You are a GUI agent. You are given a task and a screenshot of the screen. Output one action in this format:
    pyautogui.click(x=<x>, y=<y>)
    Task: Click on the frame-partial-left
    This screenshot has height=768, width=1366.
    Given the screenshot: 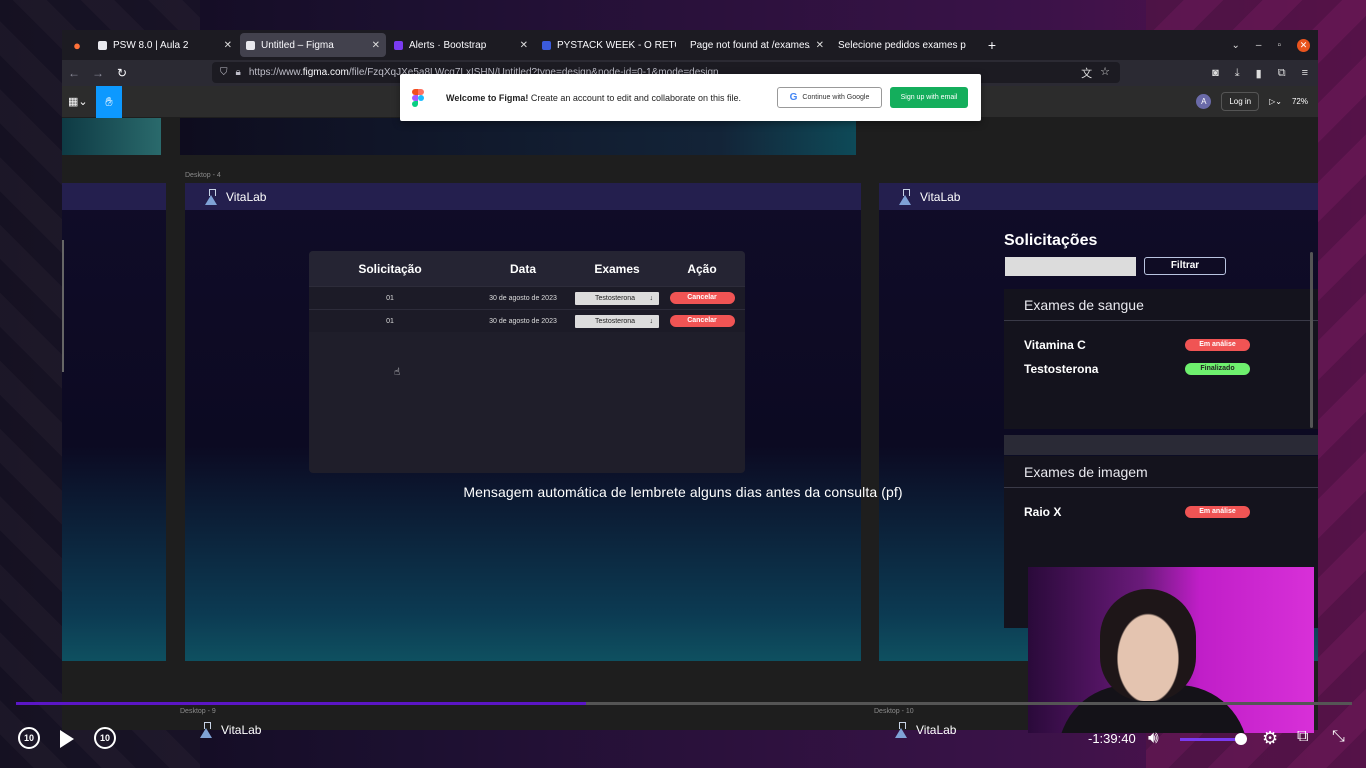 What is the action you would take?
    pyautogui.click(x=114, y=422)
    